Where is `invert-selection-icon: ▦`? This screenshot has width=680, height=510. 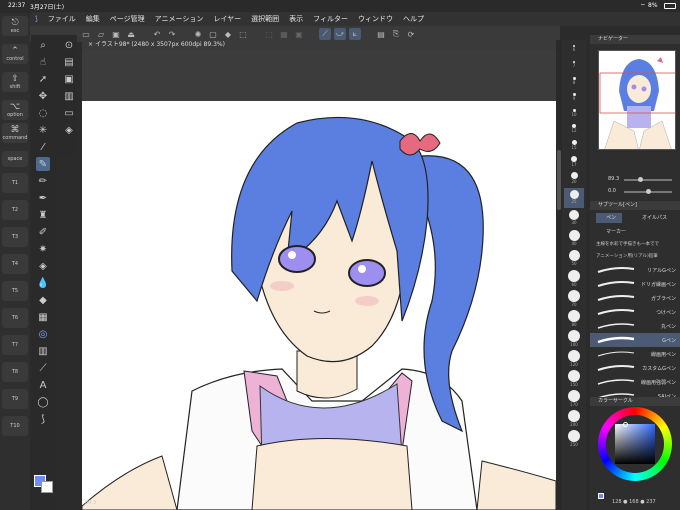
invert-selection-icon: ▦ is located at coordinates (284, 34).